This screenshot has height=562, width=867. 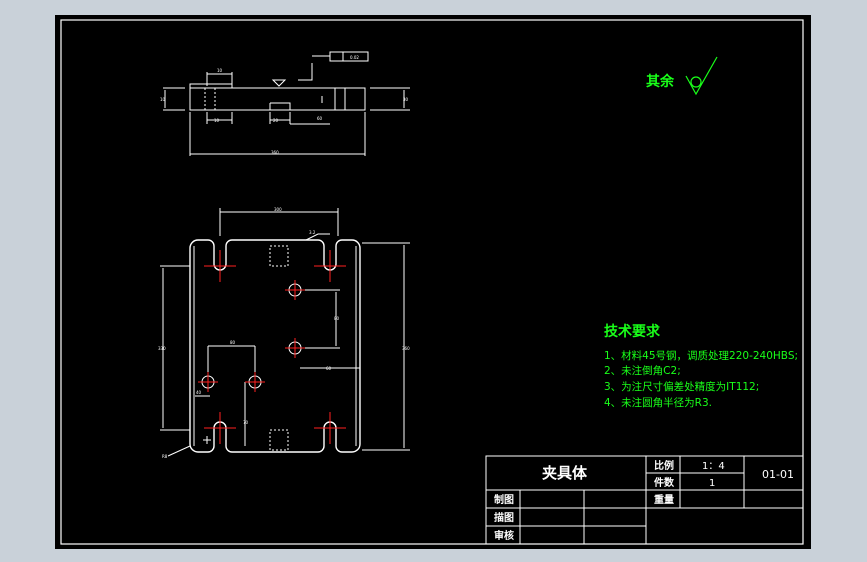 I want to click on tech-req-item: 1、材料45号钢，调质处理220-240HBS;, so click(x=701, y=355).